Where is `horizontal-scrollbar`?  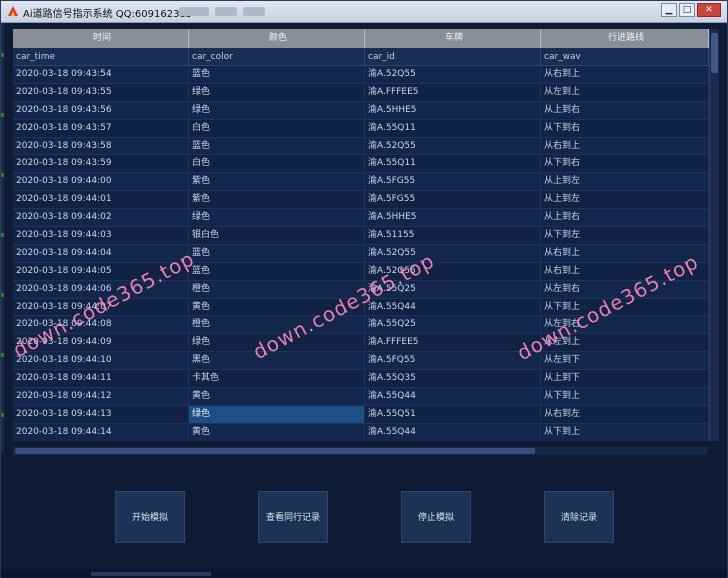 horizontal-scrollbar is located at coordinates (360, 451).